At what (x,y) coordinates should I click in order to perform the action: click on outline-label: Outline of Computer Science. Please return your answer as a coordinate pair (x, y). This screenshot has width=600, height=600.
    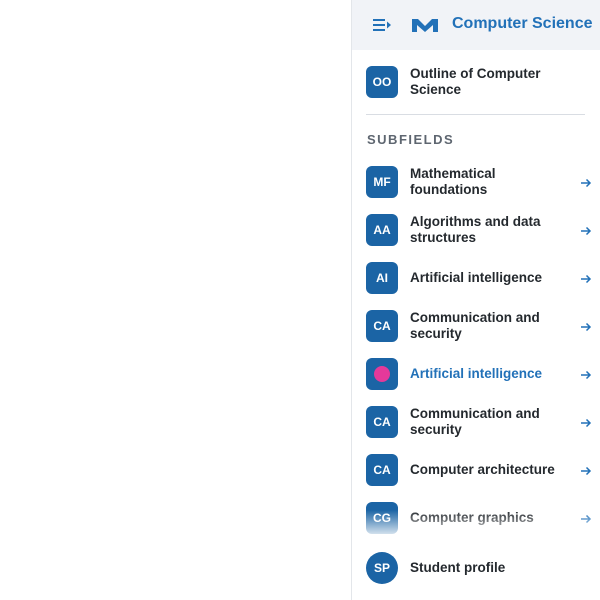
    Looking at the image, I should click on (475, 81).